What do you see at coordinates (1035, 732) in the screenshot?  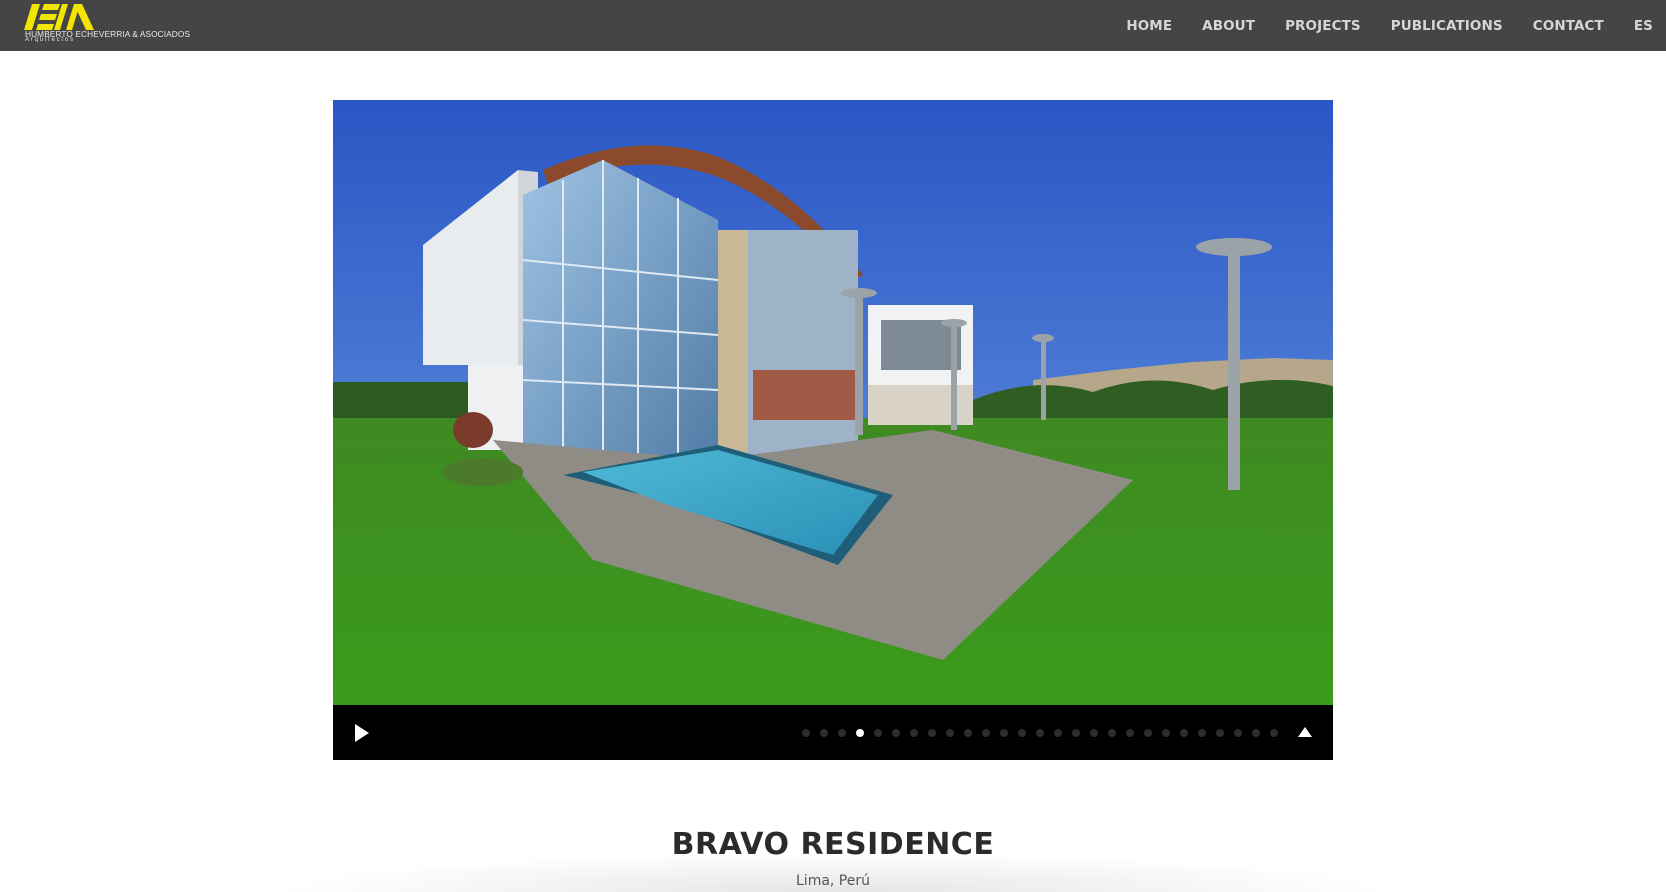 I see `slide-indicator-dots` at bounding box center [1035, 732].